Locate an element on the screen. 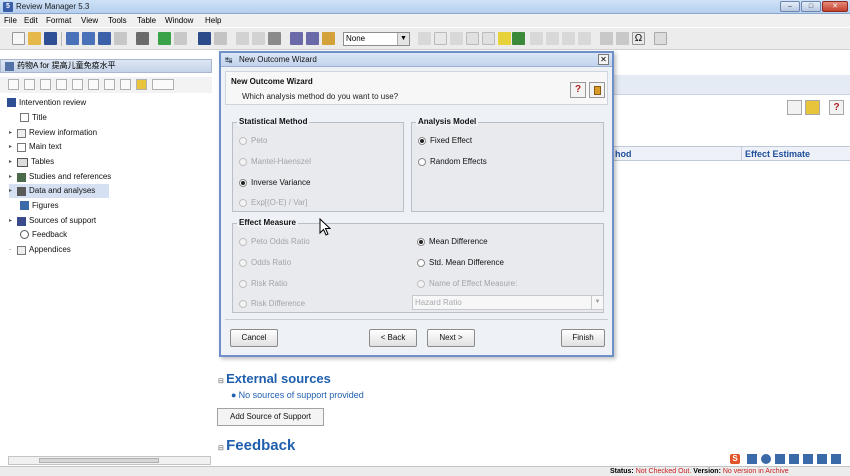 The height and width of the screenshot is (476, 850). superscript-icon is located at coordinates (472, 38).